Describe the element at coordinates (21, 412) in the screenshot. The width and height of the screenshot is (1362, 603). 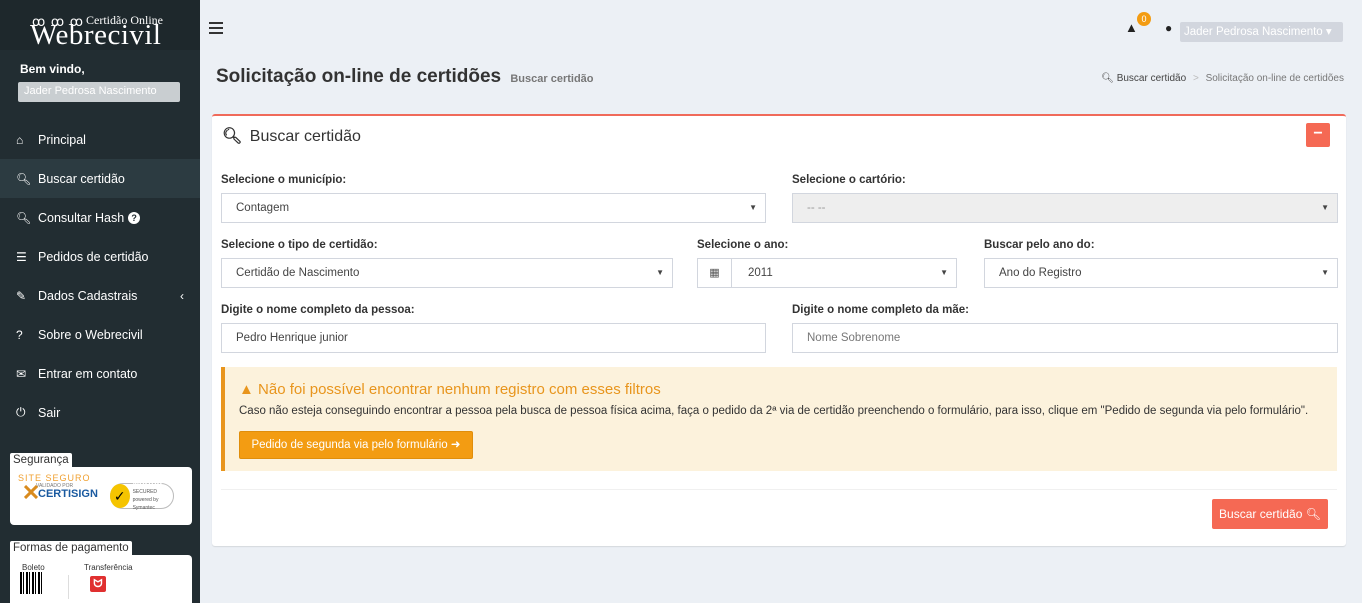
I see `power-icon: ⏻` at that location.